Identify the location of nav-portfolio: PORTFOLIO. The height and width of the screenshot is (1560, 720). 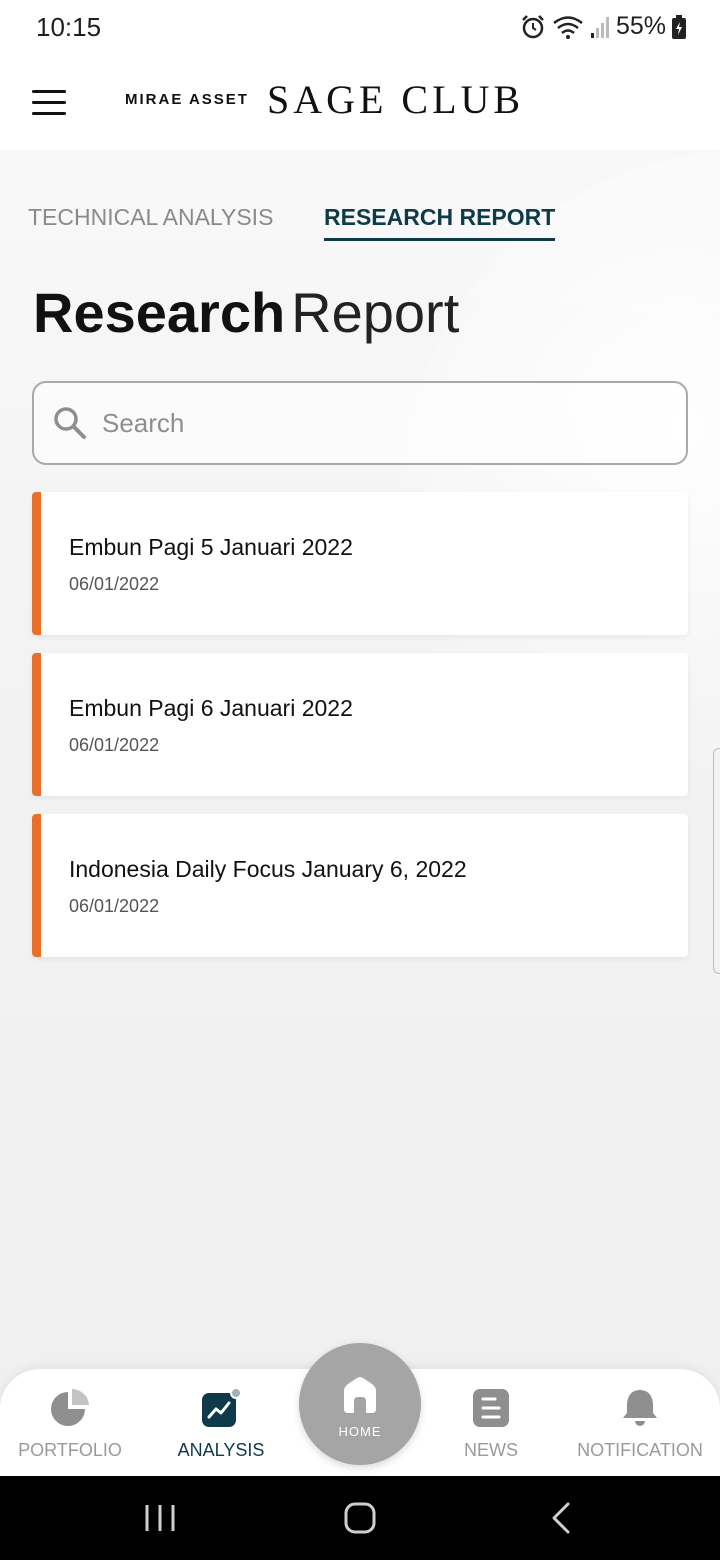
(70, 1422).